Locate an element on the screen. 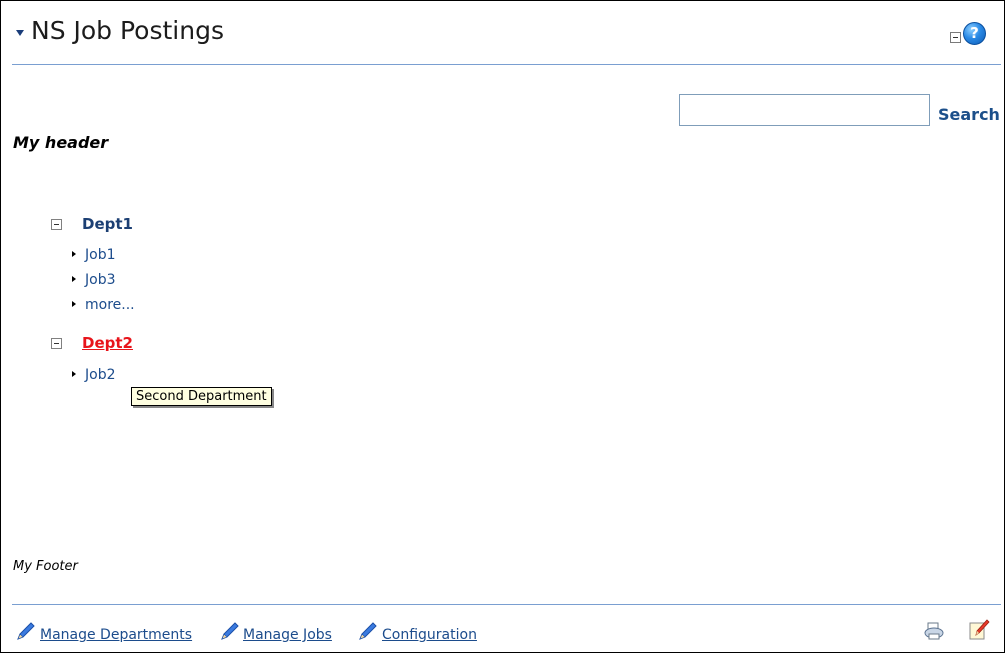 The image size is (1005, 653). job-label: Job1 is located at coordinates (100, 255).